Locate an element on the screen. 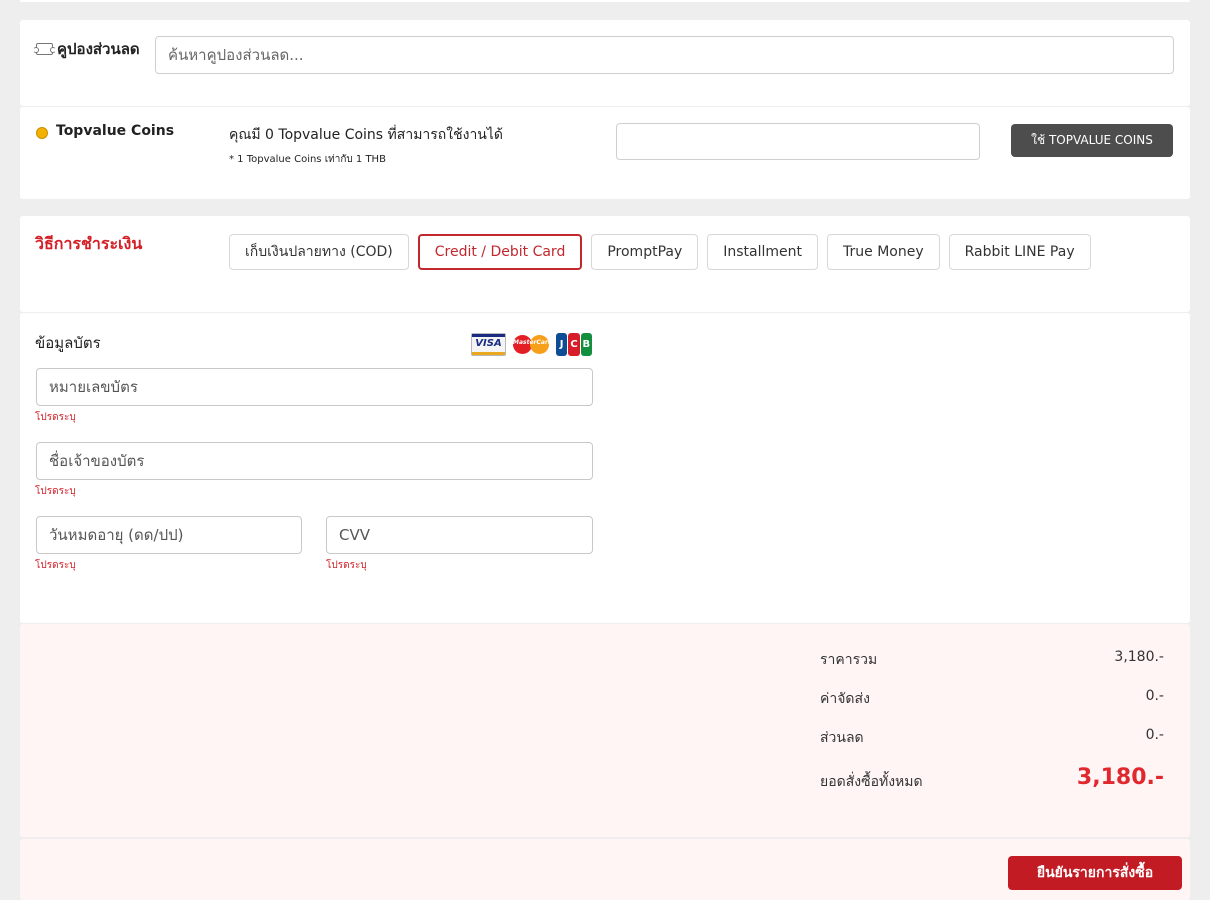  payment-method-title: วิธีการชำระเงิน is located at coordinates (89, 243).